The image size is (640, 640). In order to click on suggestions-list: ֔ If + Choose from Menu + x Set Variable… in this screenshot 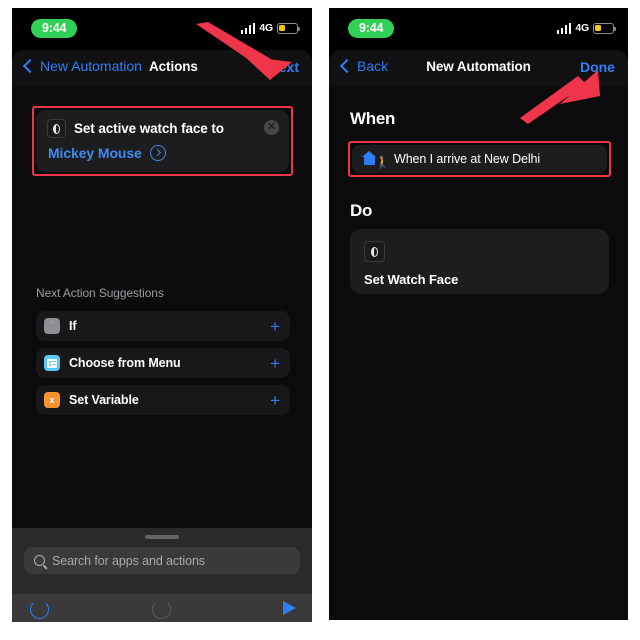, I will do `click(163, 366)`.